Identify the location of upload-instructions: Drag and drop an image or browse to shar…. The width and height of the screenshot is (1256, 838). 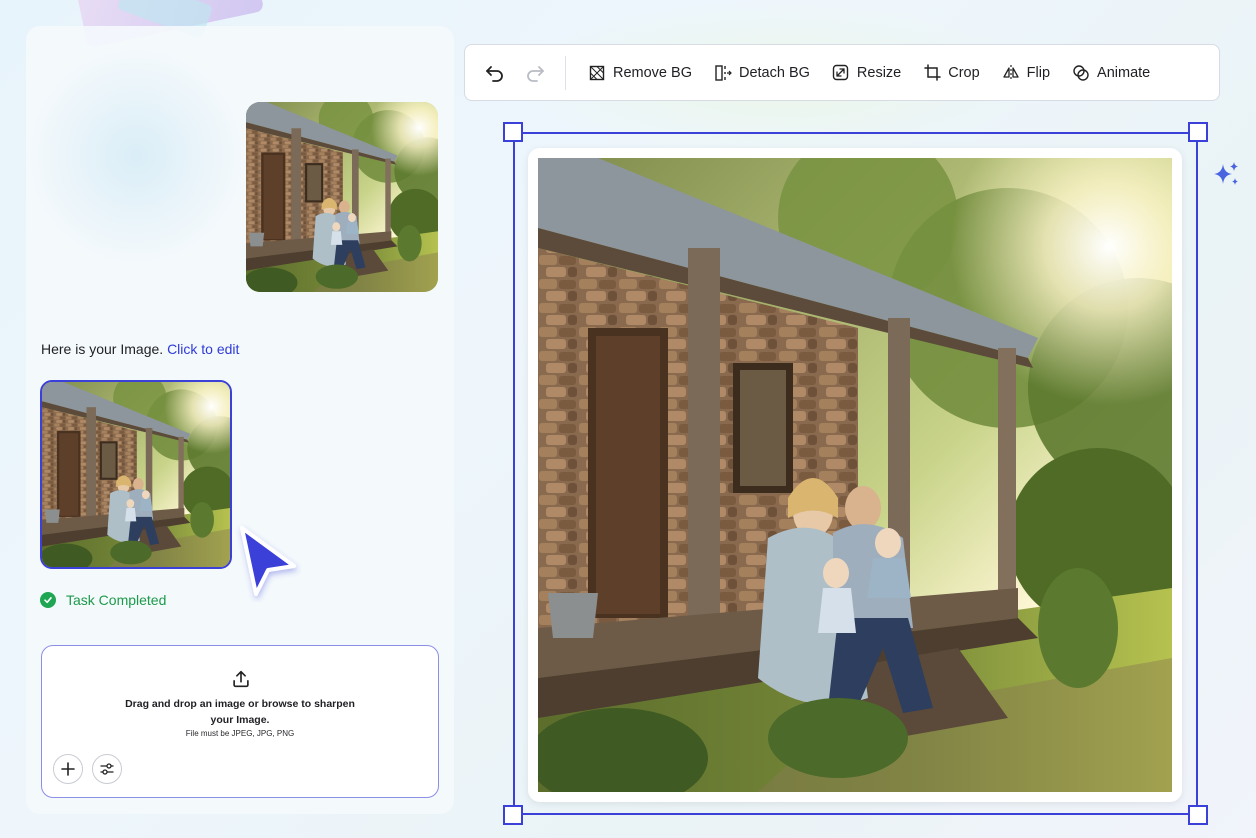
(240, 712).